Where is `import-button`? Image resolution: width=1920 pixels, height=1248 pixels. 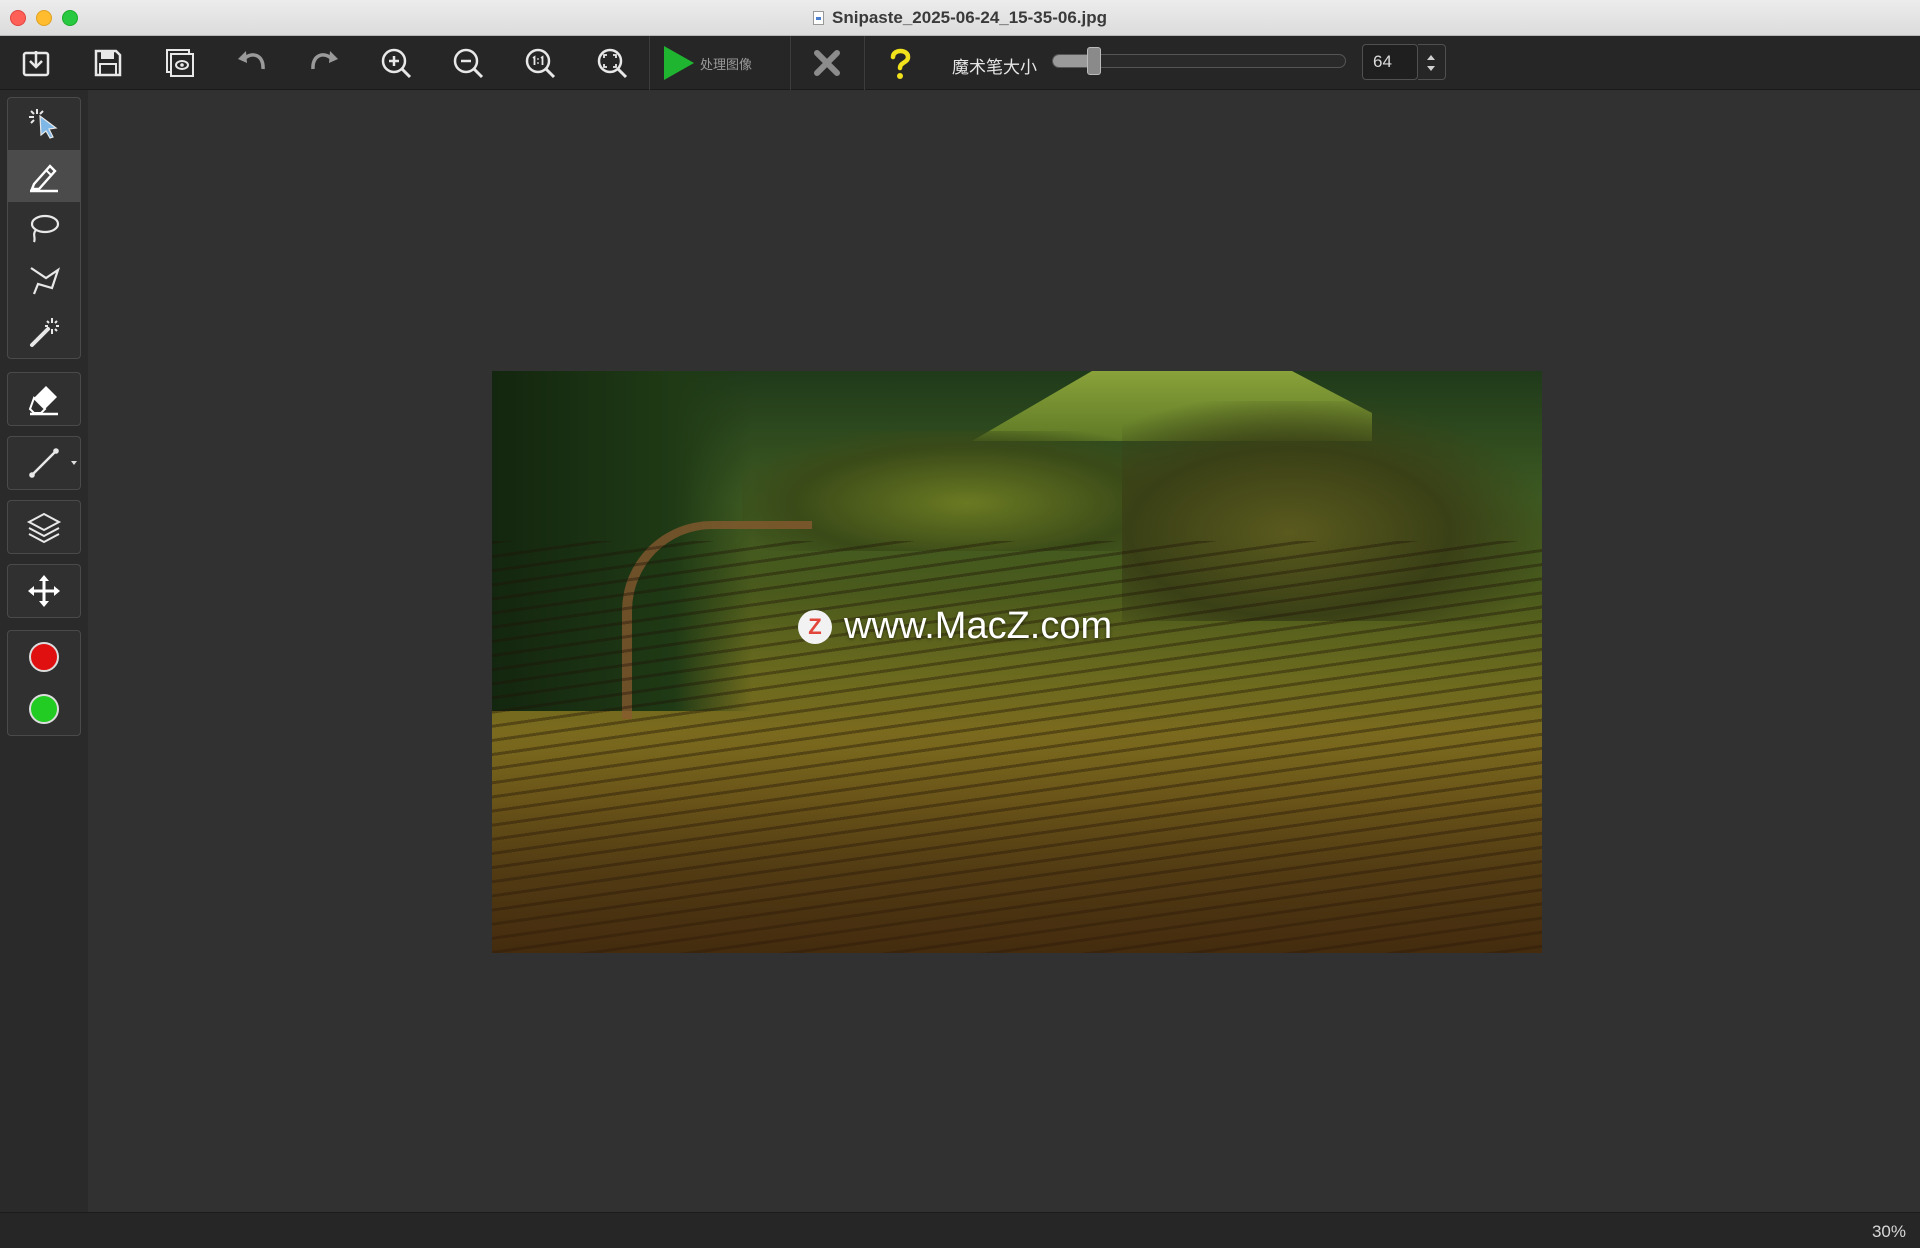
import-button is located at coordinates (36, 63).